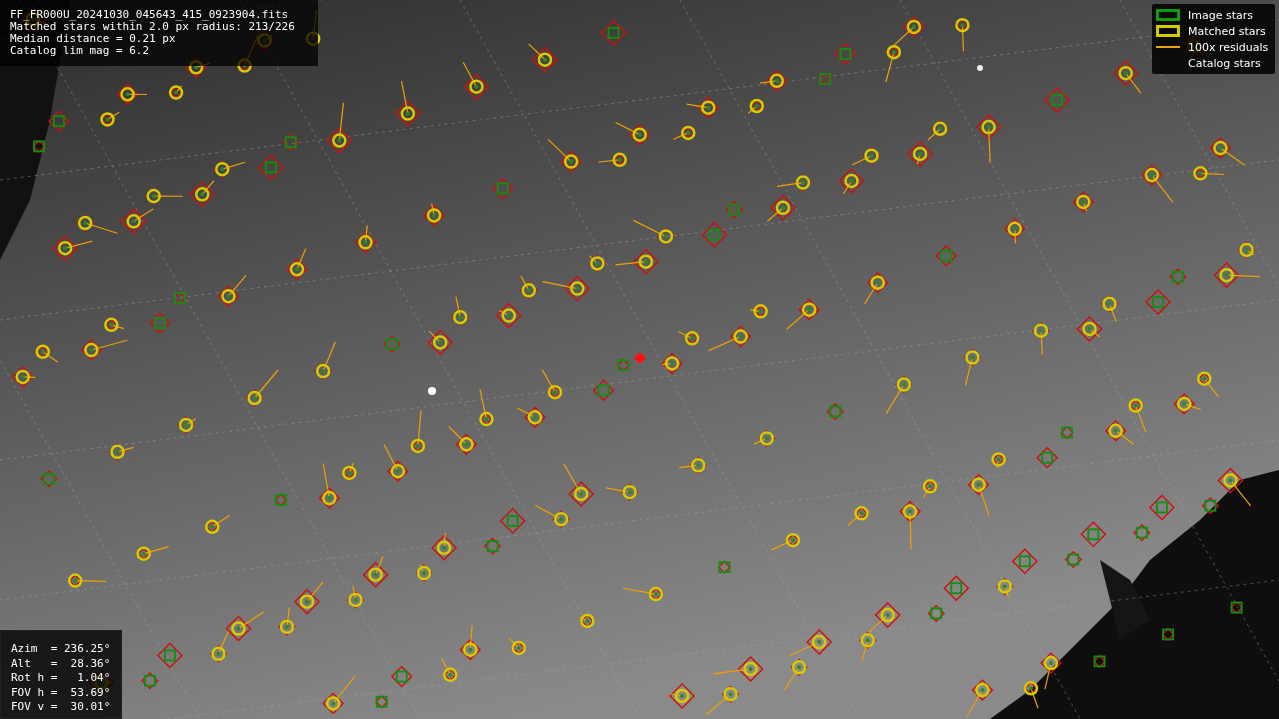 This screenshot has height=719, width=1279. I want to click on info-text: FF_FR000U_20241030_045643_415_0923904.fits, so click(150, 15).